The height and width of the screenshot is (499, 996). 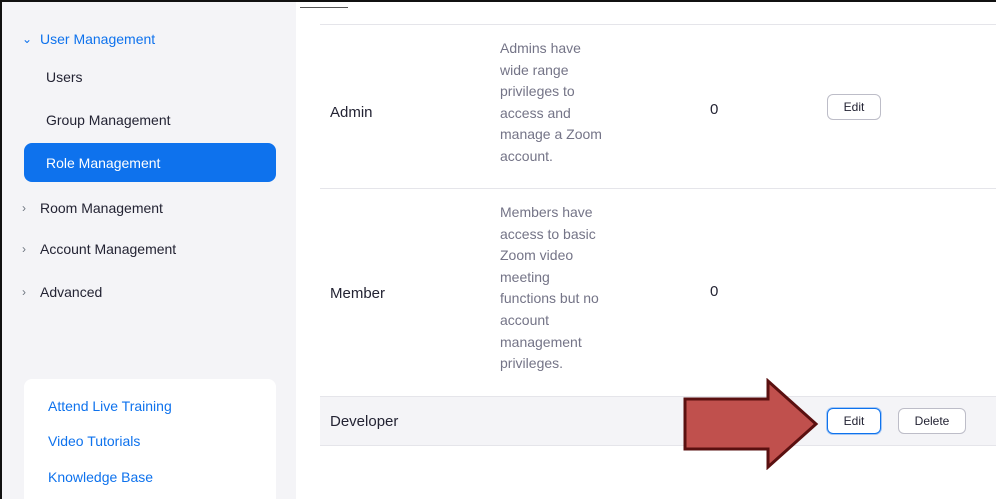 I want to click on nav-room-management: › Room Management, so click(x=92, y=208).